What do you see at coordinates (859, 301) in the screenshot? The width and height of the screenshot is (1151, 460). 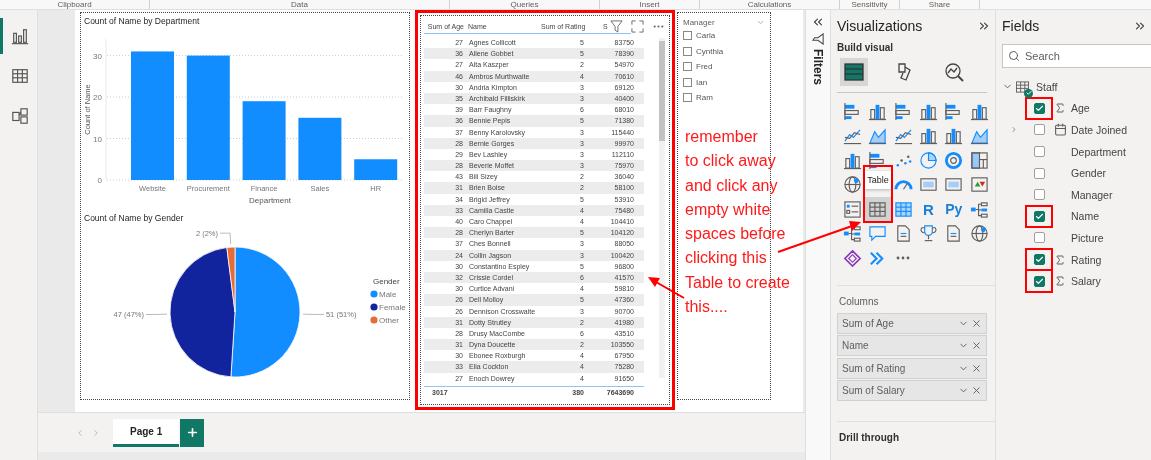 I see `section-label: Columns` at bounding box center [859, 301].